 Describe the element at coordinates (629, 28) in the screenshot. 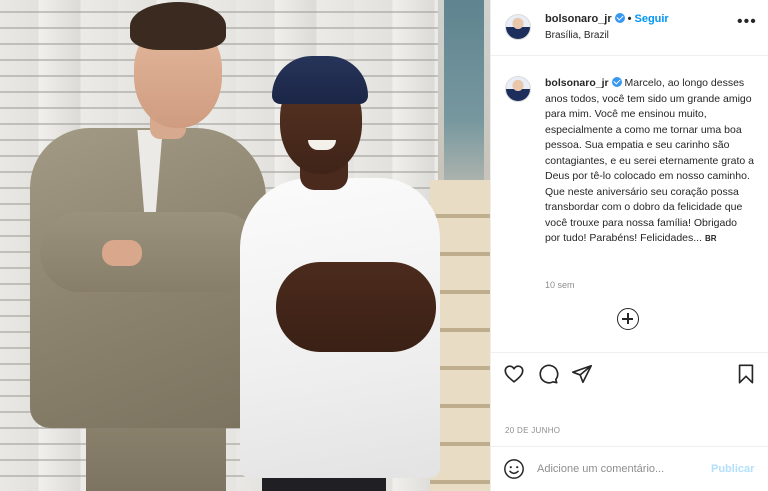

I see `post-header: bolsonaro_jr • Seguir Brasília, Brazil •••` at that location.